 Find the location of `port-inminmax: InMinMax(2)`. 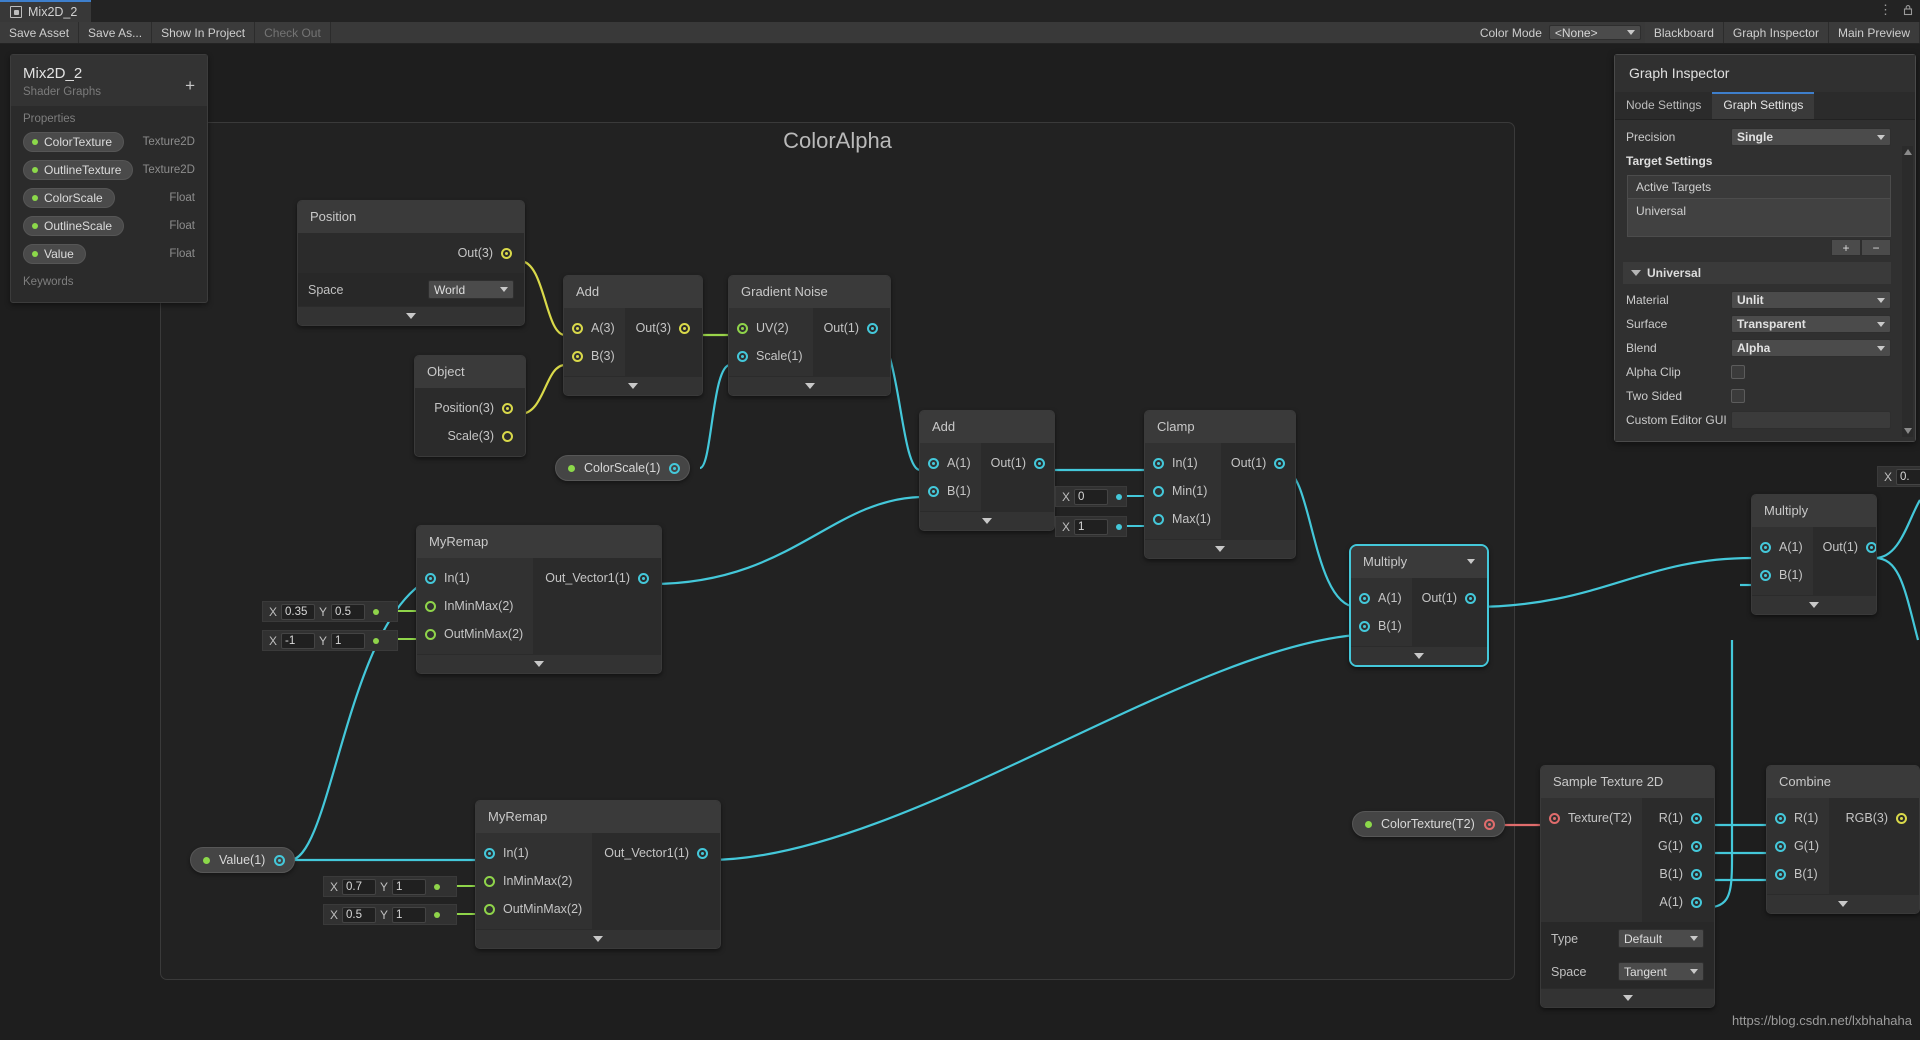

port-inminmax: InMinMax(2) is located at coordinates (474, 606).